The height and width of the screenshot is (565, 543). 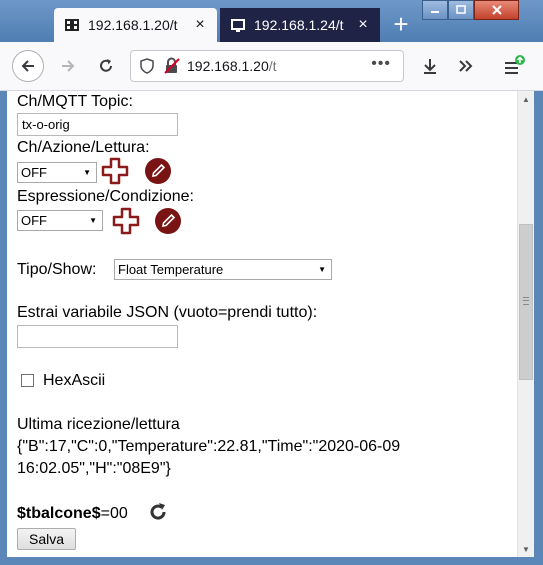 I want to click on window-close-button, so click(x=496, y=10).